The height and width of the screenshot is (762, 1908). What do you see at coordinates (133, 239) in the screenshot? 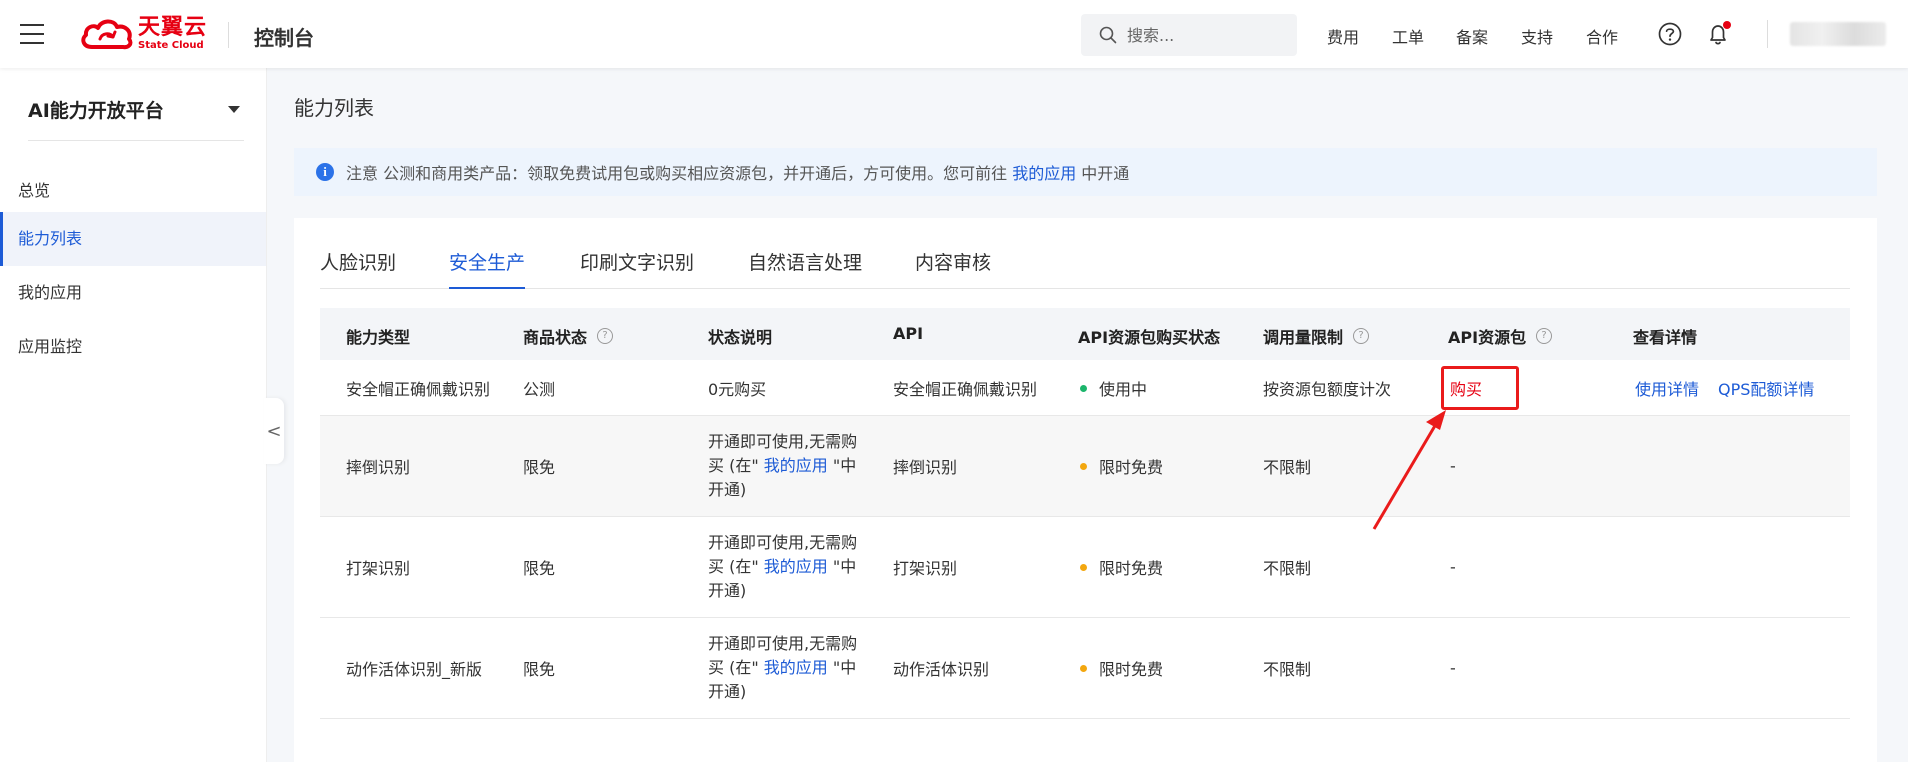
I see `sidebar-item-capability-list: 能力列表` at bounding box center [133, 239].